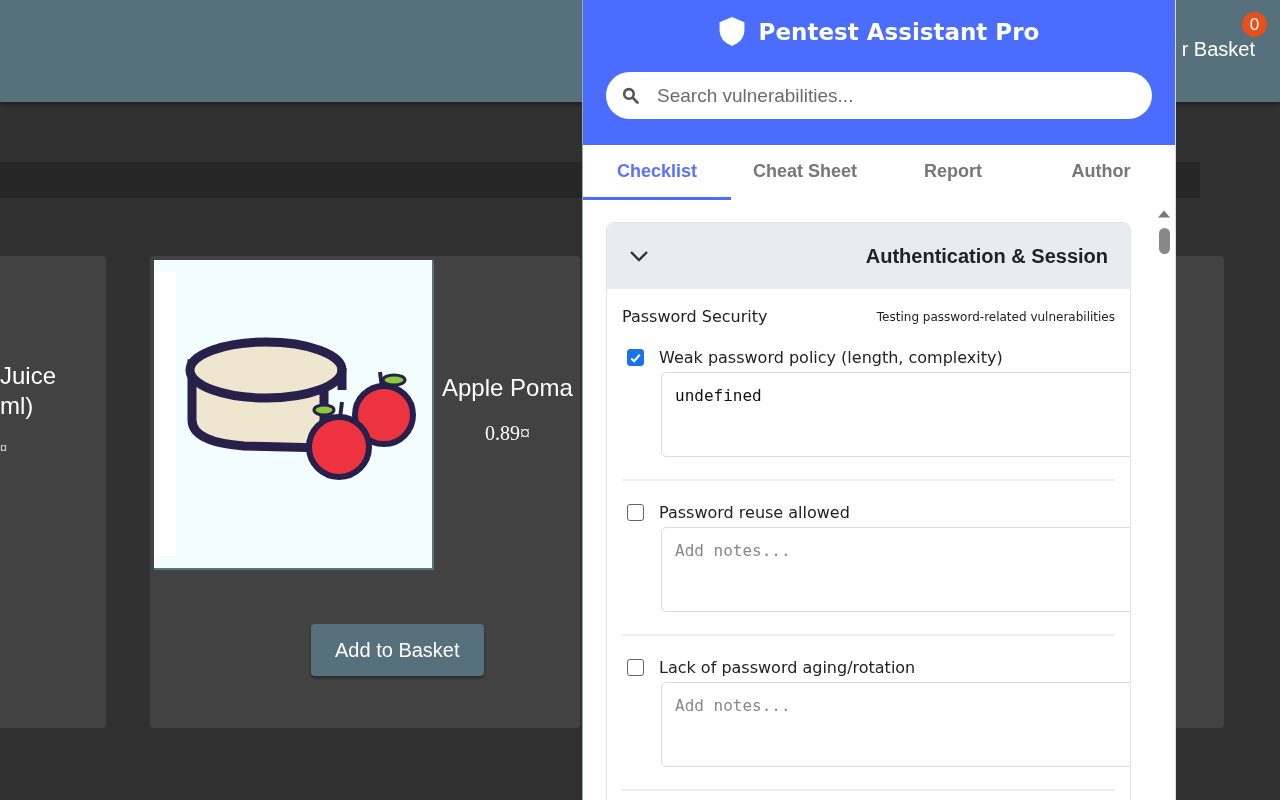 This screenshot has width=1280, height=800. What do you see at coordinates (507, 388) in the screenshot?
I see `product-name: Apple Poma` at bounding box center [507, 388].